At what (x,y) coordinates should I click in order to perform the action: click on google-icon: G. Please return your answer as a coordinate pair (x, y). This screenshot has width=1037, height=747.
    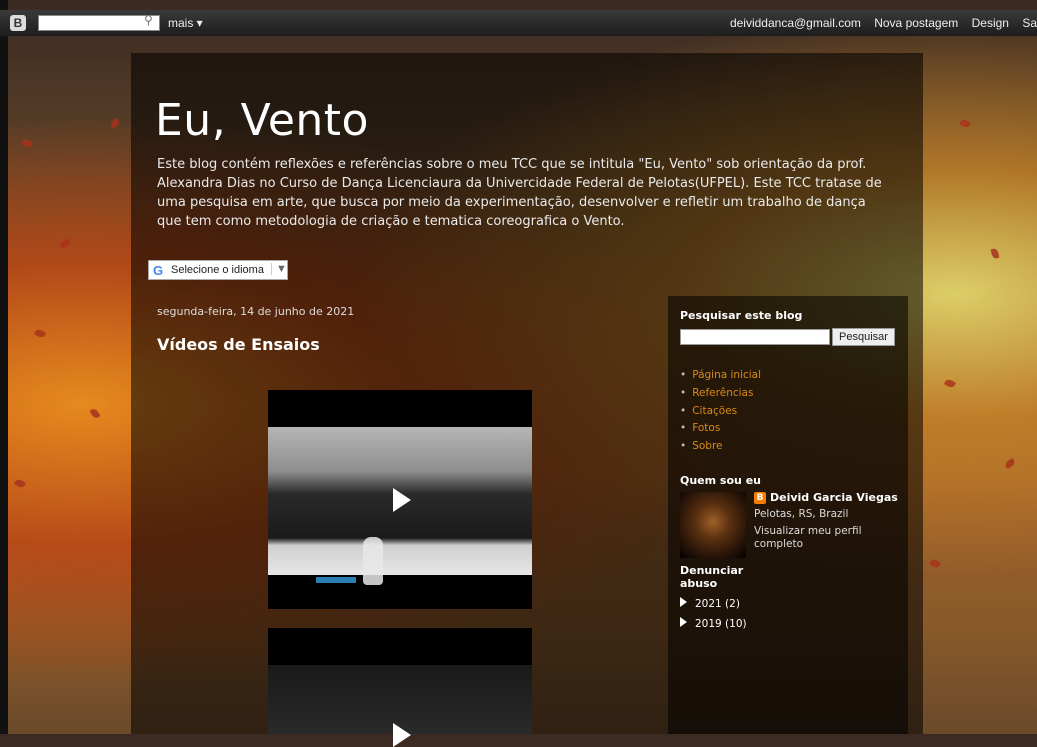
    Looking at the image, I should click on (158, 270).